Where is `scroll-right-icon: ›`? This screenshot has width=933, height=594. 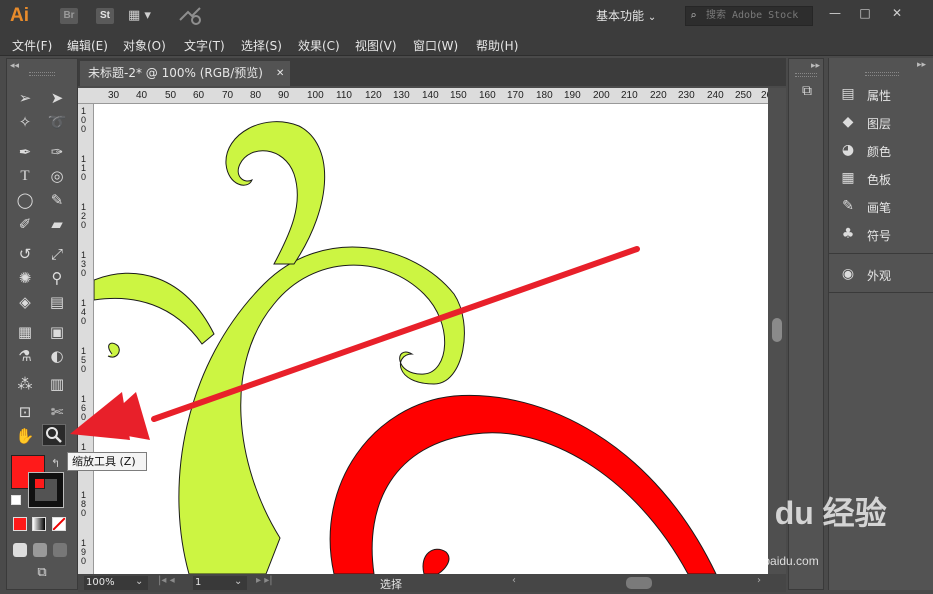 scroll-right-icon: › is located at coordinates (759, 580).